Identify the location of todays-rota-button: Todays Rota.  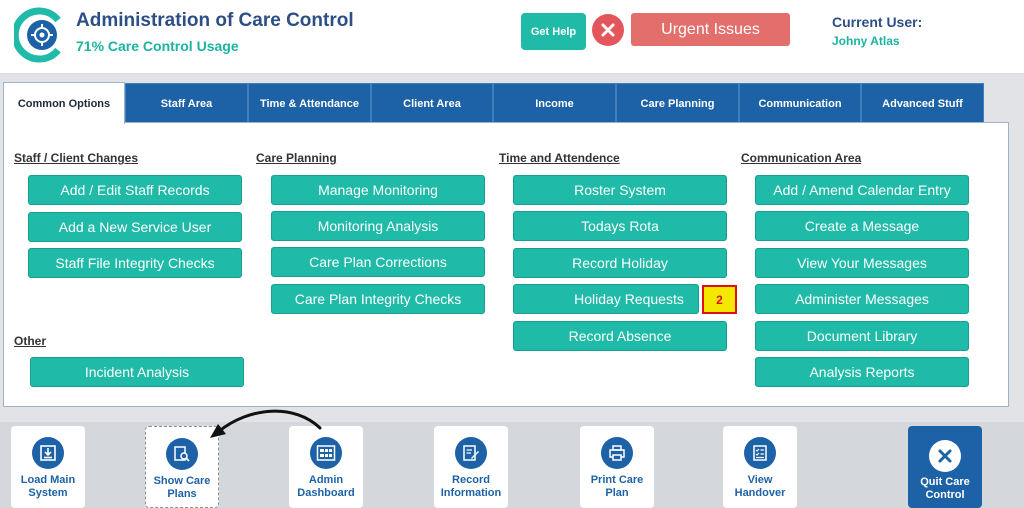
(620, 226).